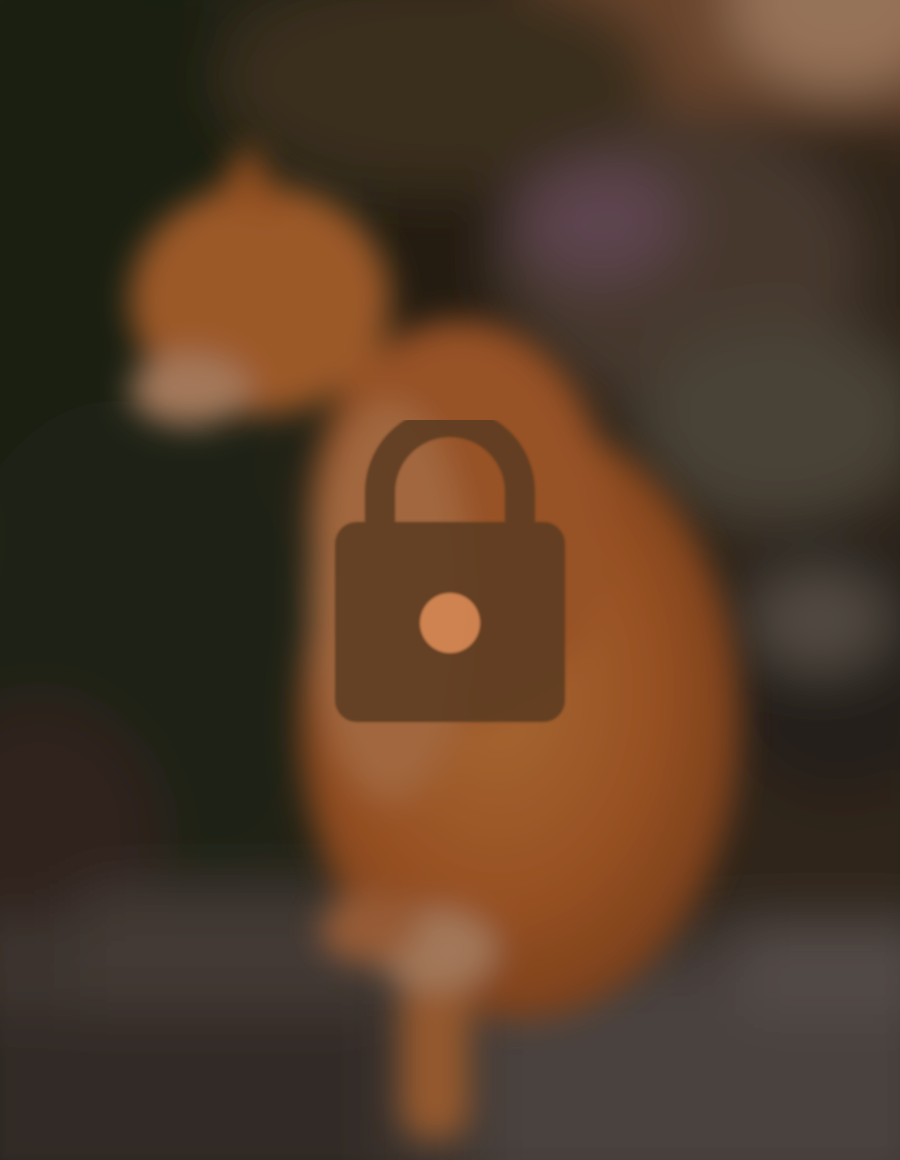 Image resolution: width=900 pixels, height=1160 pixels. I want to click on lock-icon, so click(450, 571).